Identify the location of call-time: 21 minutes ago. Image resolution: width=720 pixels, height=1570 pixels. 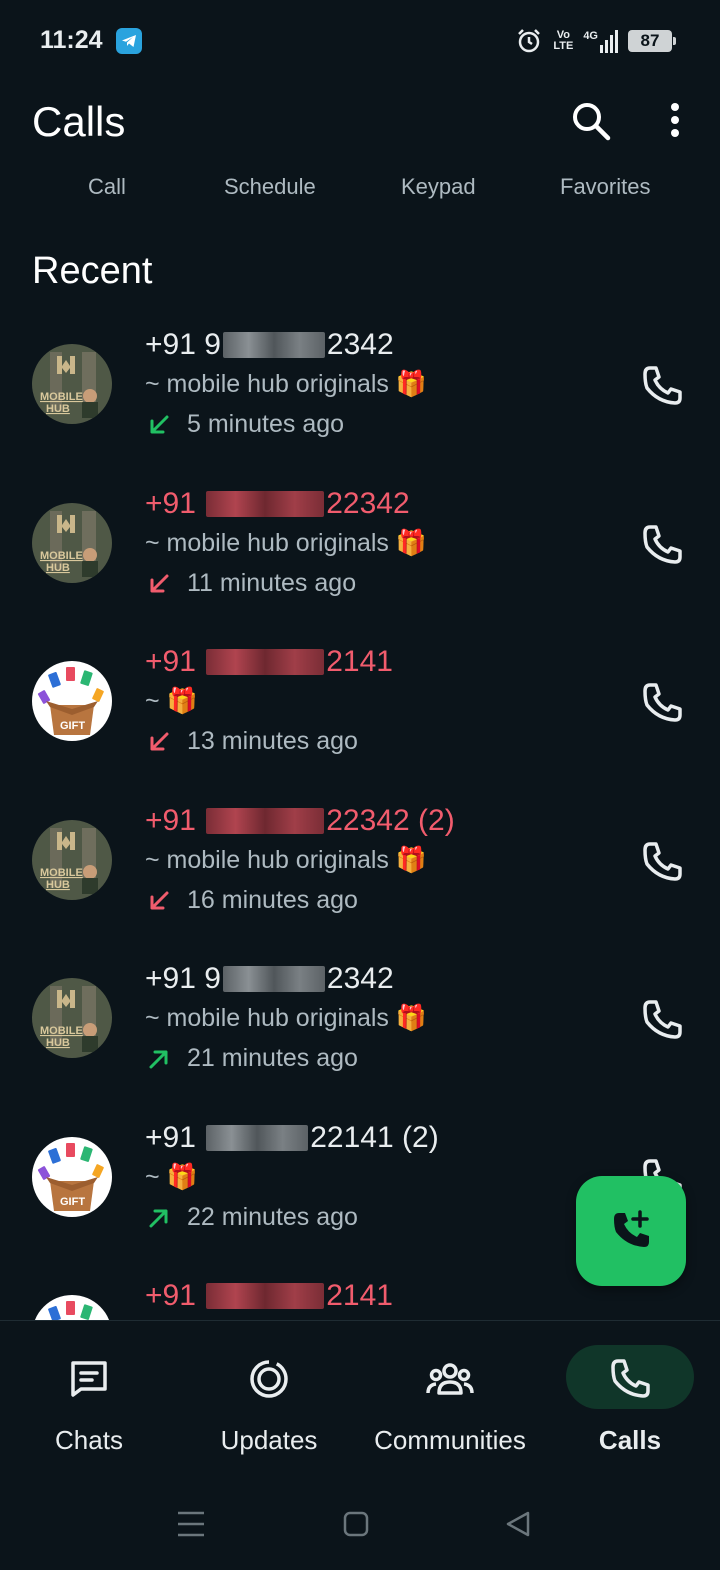
(272, 1058).